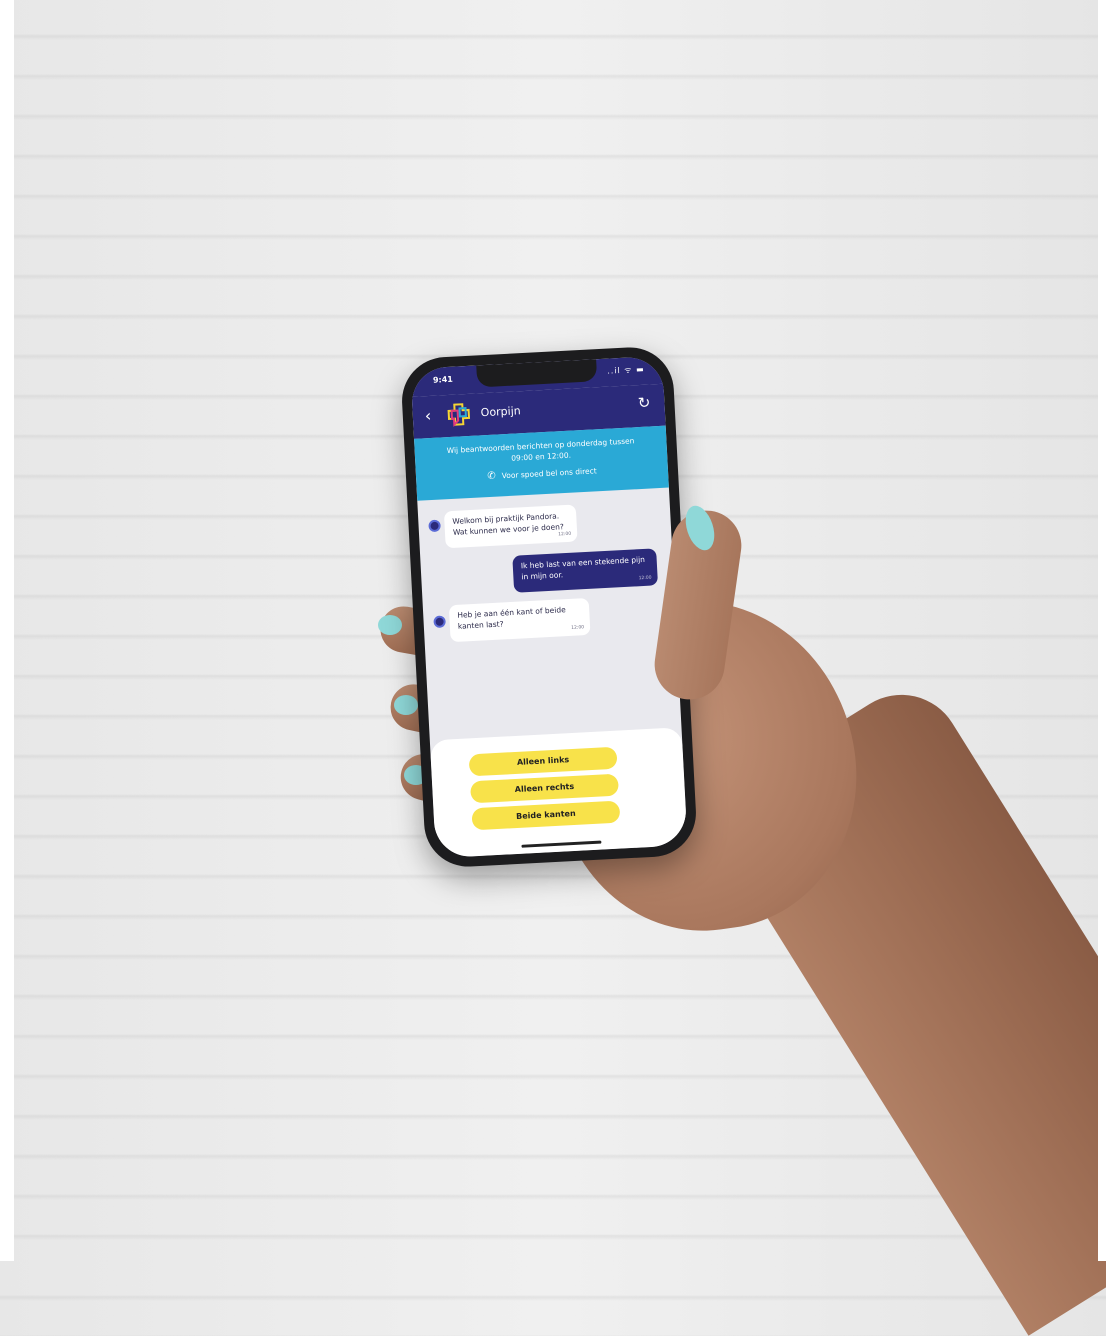  I want to click on choice-button-right: Alleen rechts, so click(544, 788).